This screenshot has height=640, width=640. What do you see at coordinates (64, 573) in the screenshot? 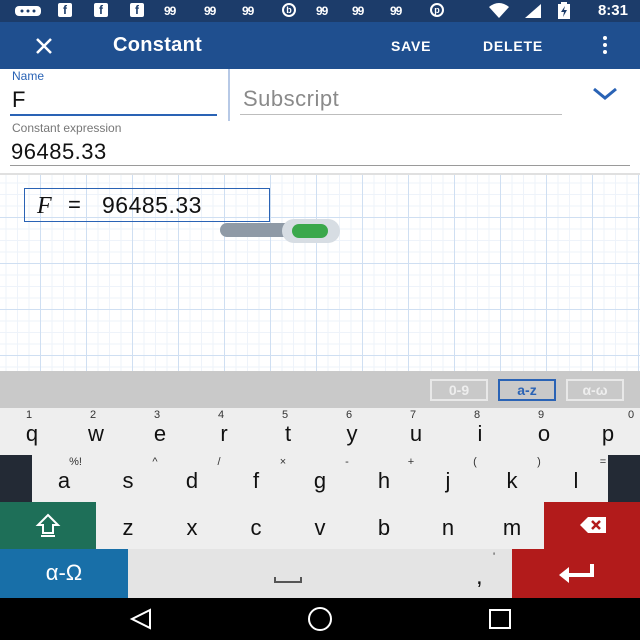
I see `greek-mode-key: α-Ω` at bounding box center [64, 573].